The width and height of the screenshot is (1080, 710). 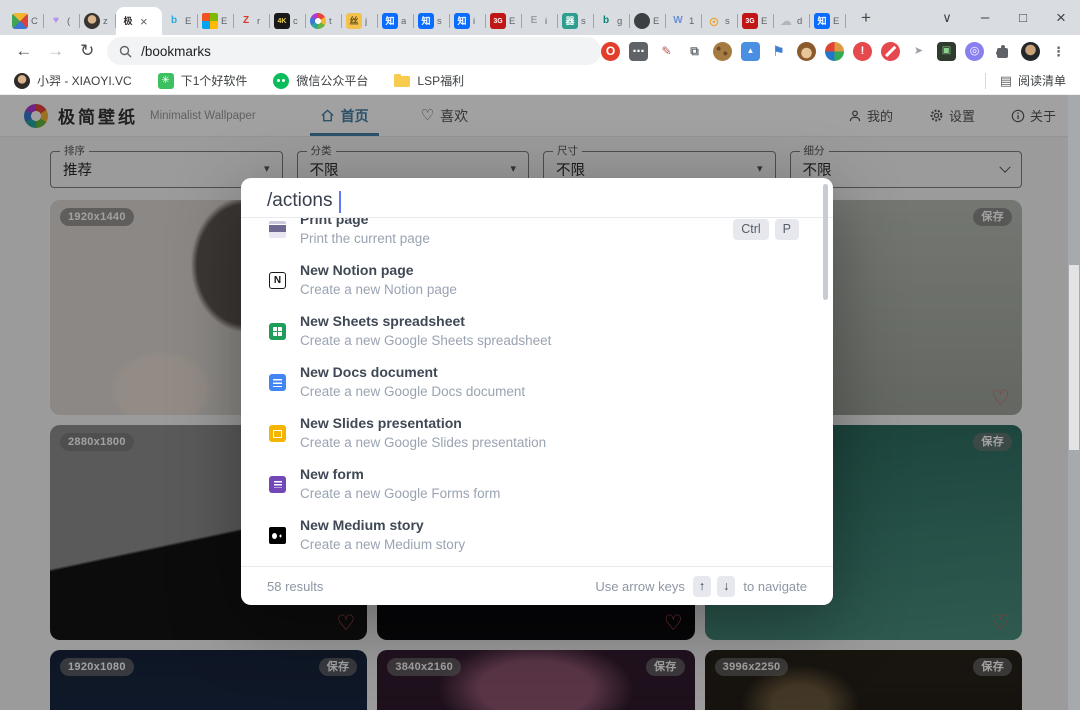 What do you see at coordinates (537, 198) in the screenshot?
I see `palette-input: /actions` at bounding box center [537, 198].